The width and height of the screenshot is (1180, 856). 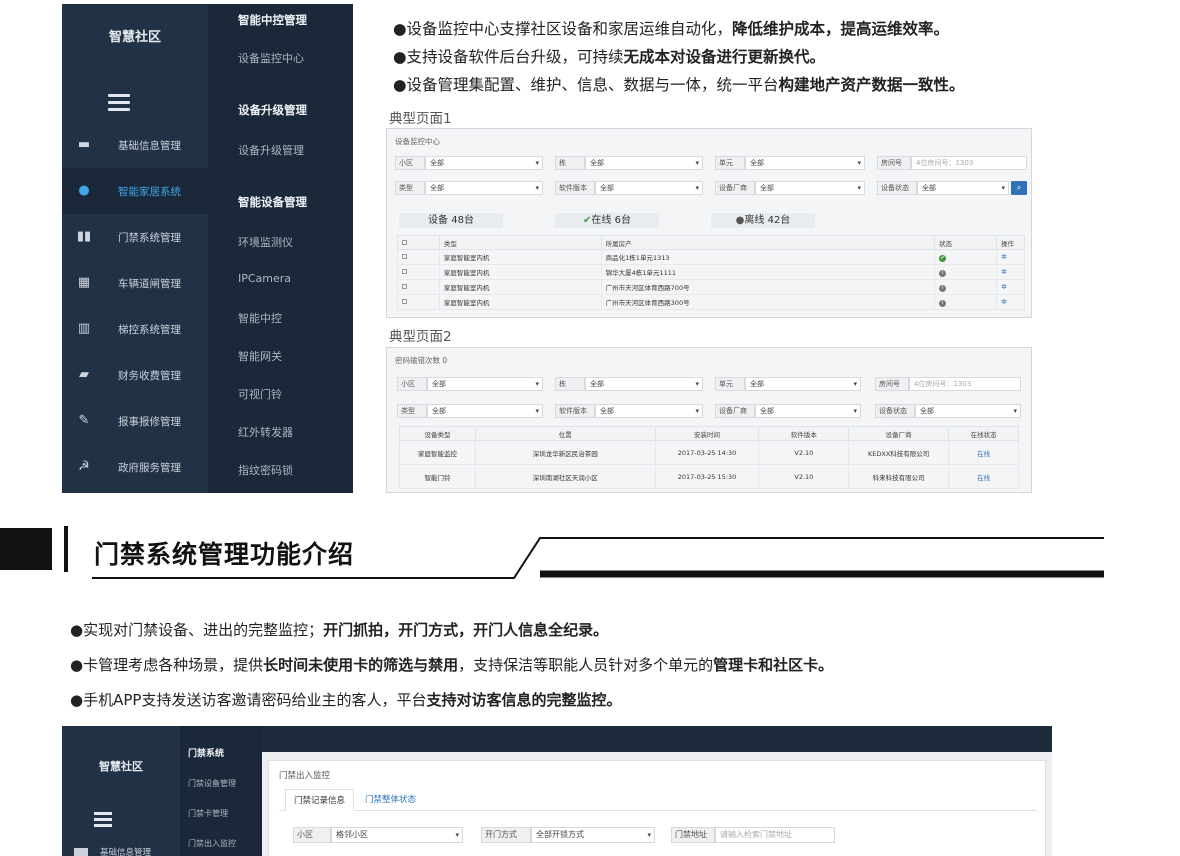 I want to click on sidebar-section-title: 门禁系统, so click(x=206, y=754).